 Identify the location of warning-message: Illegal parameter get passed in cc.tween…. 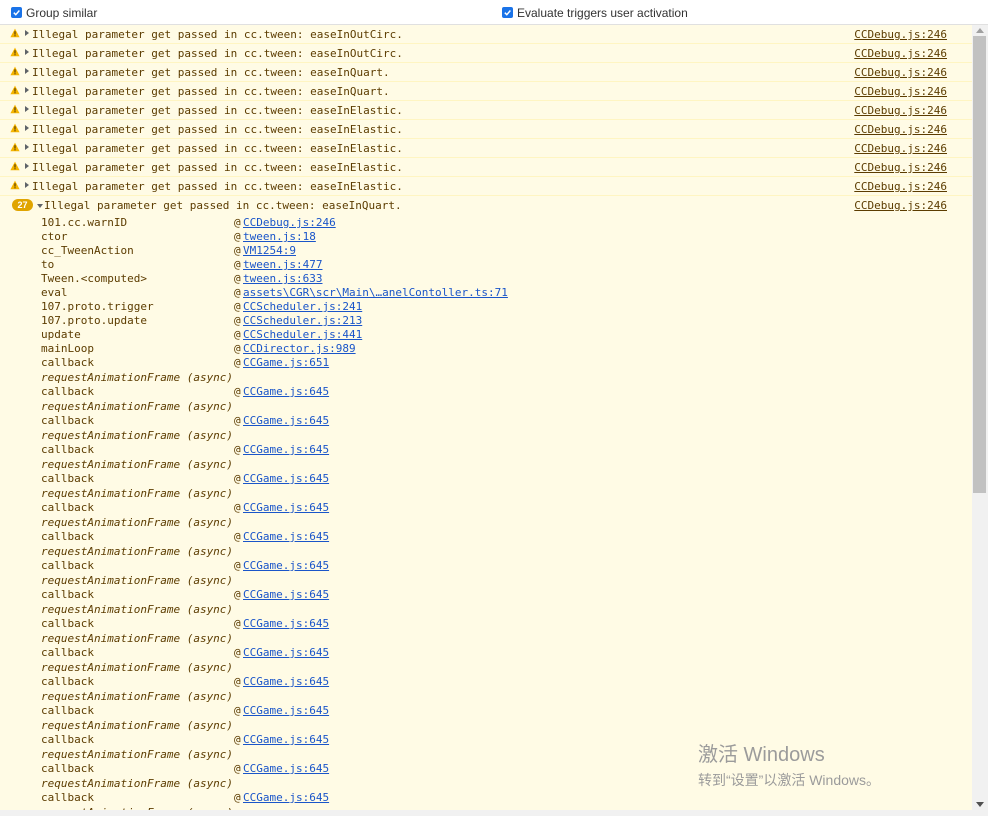
(223, 205).